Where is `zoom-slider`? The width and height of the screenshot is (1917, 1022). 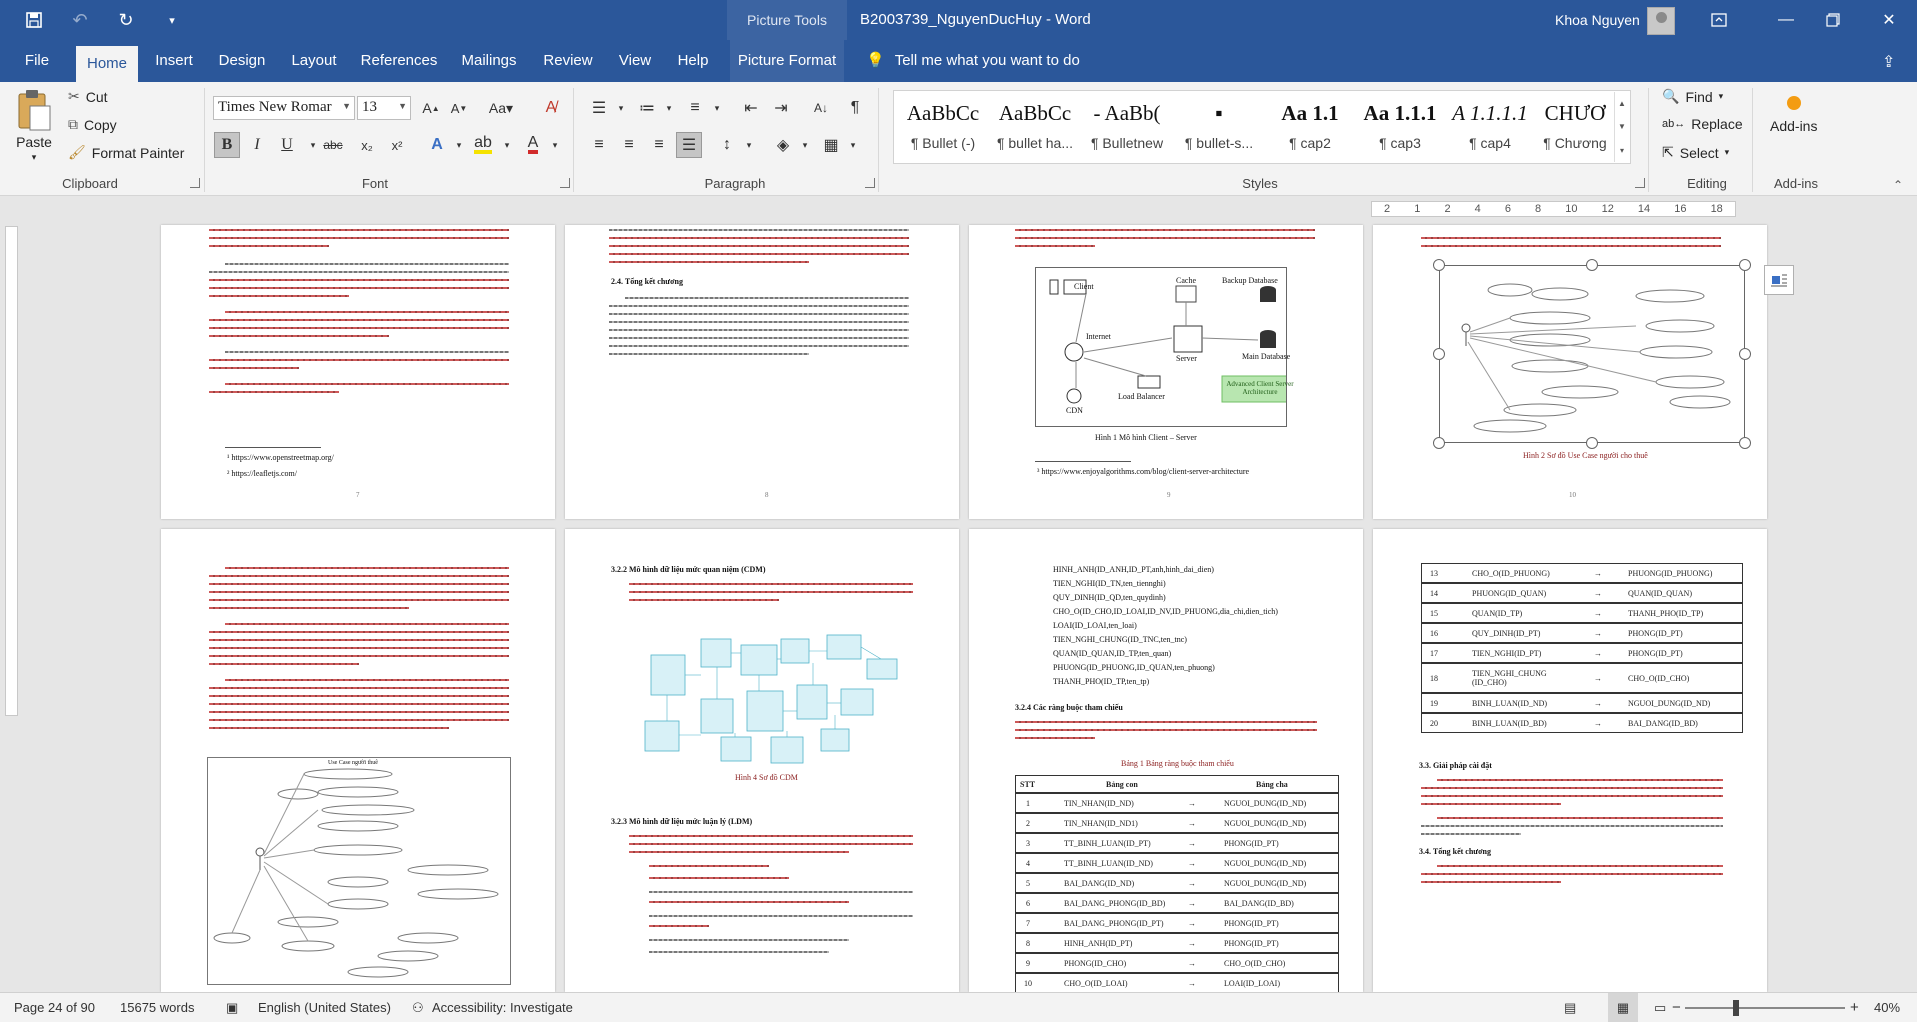
zoom-slider is located at coordinates (1765, 1008).